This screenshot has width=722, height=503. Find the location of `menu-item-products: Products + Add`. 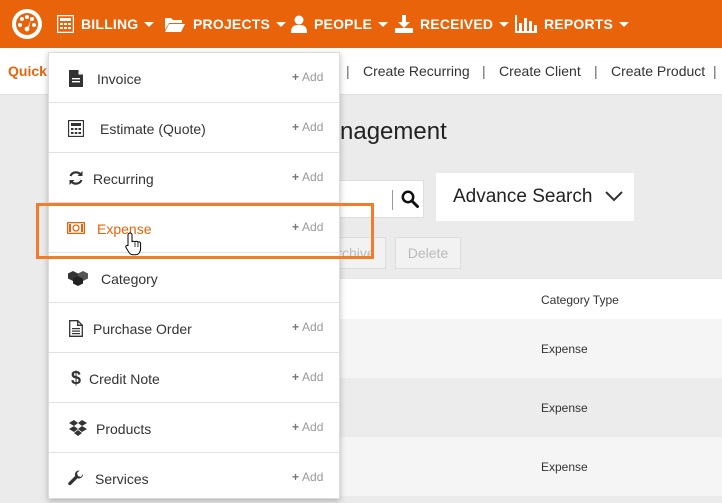

menu-item-products: Products + Add is located at coordinates (194, 428).